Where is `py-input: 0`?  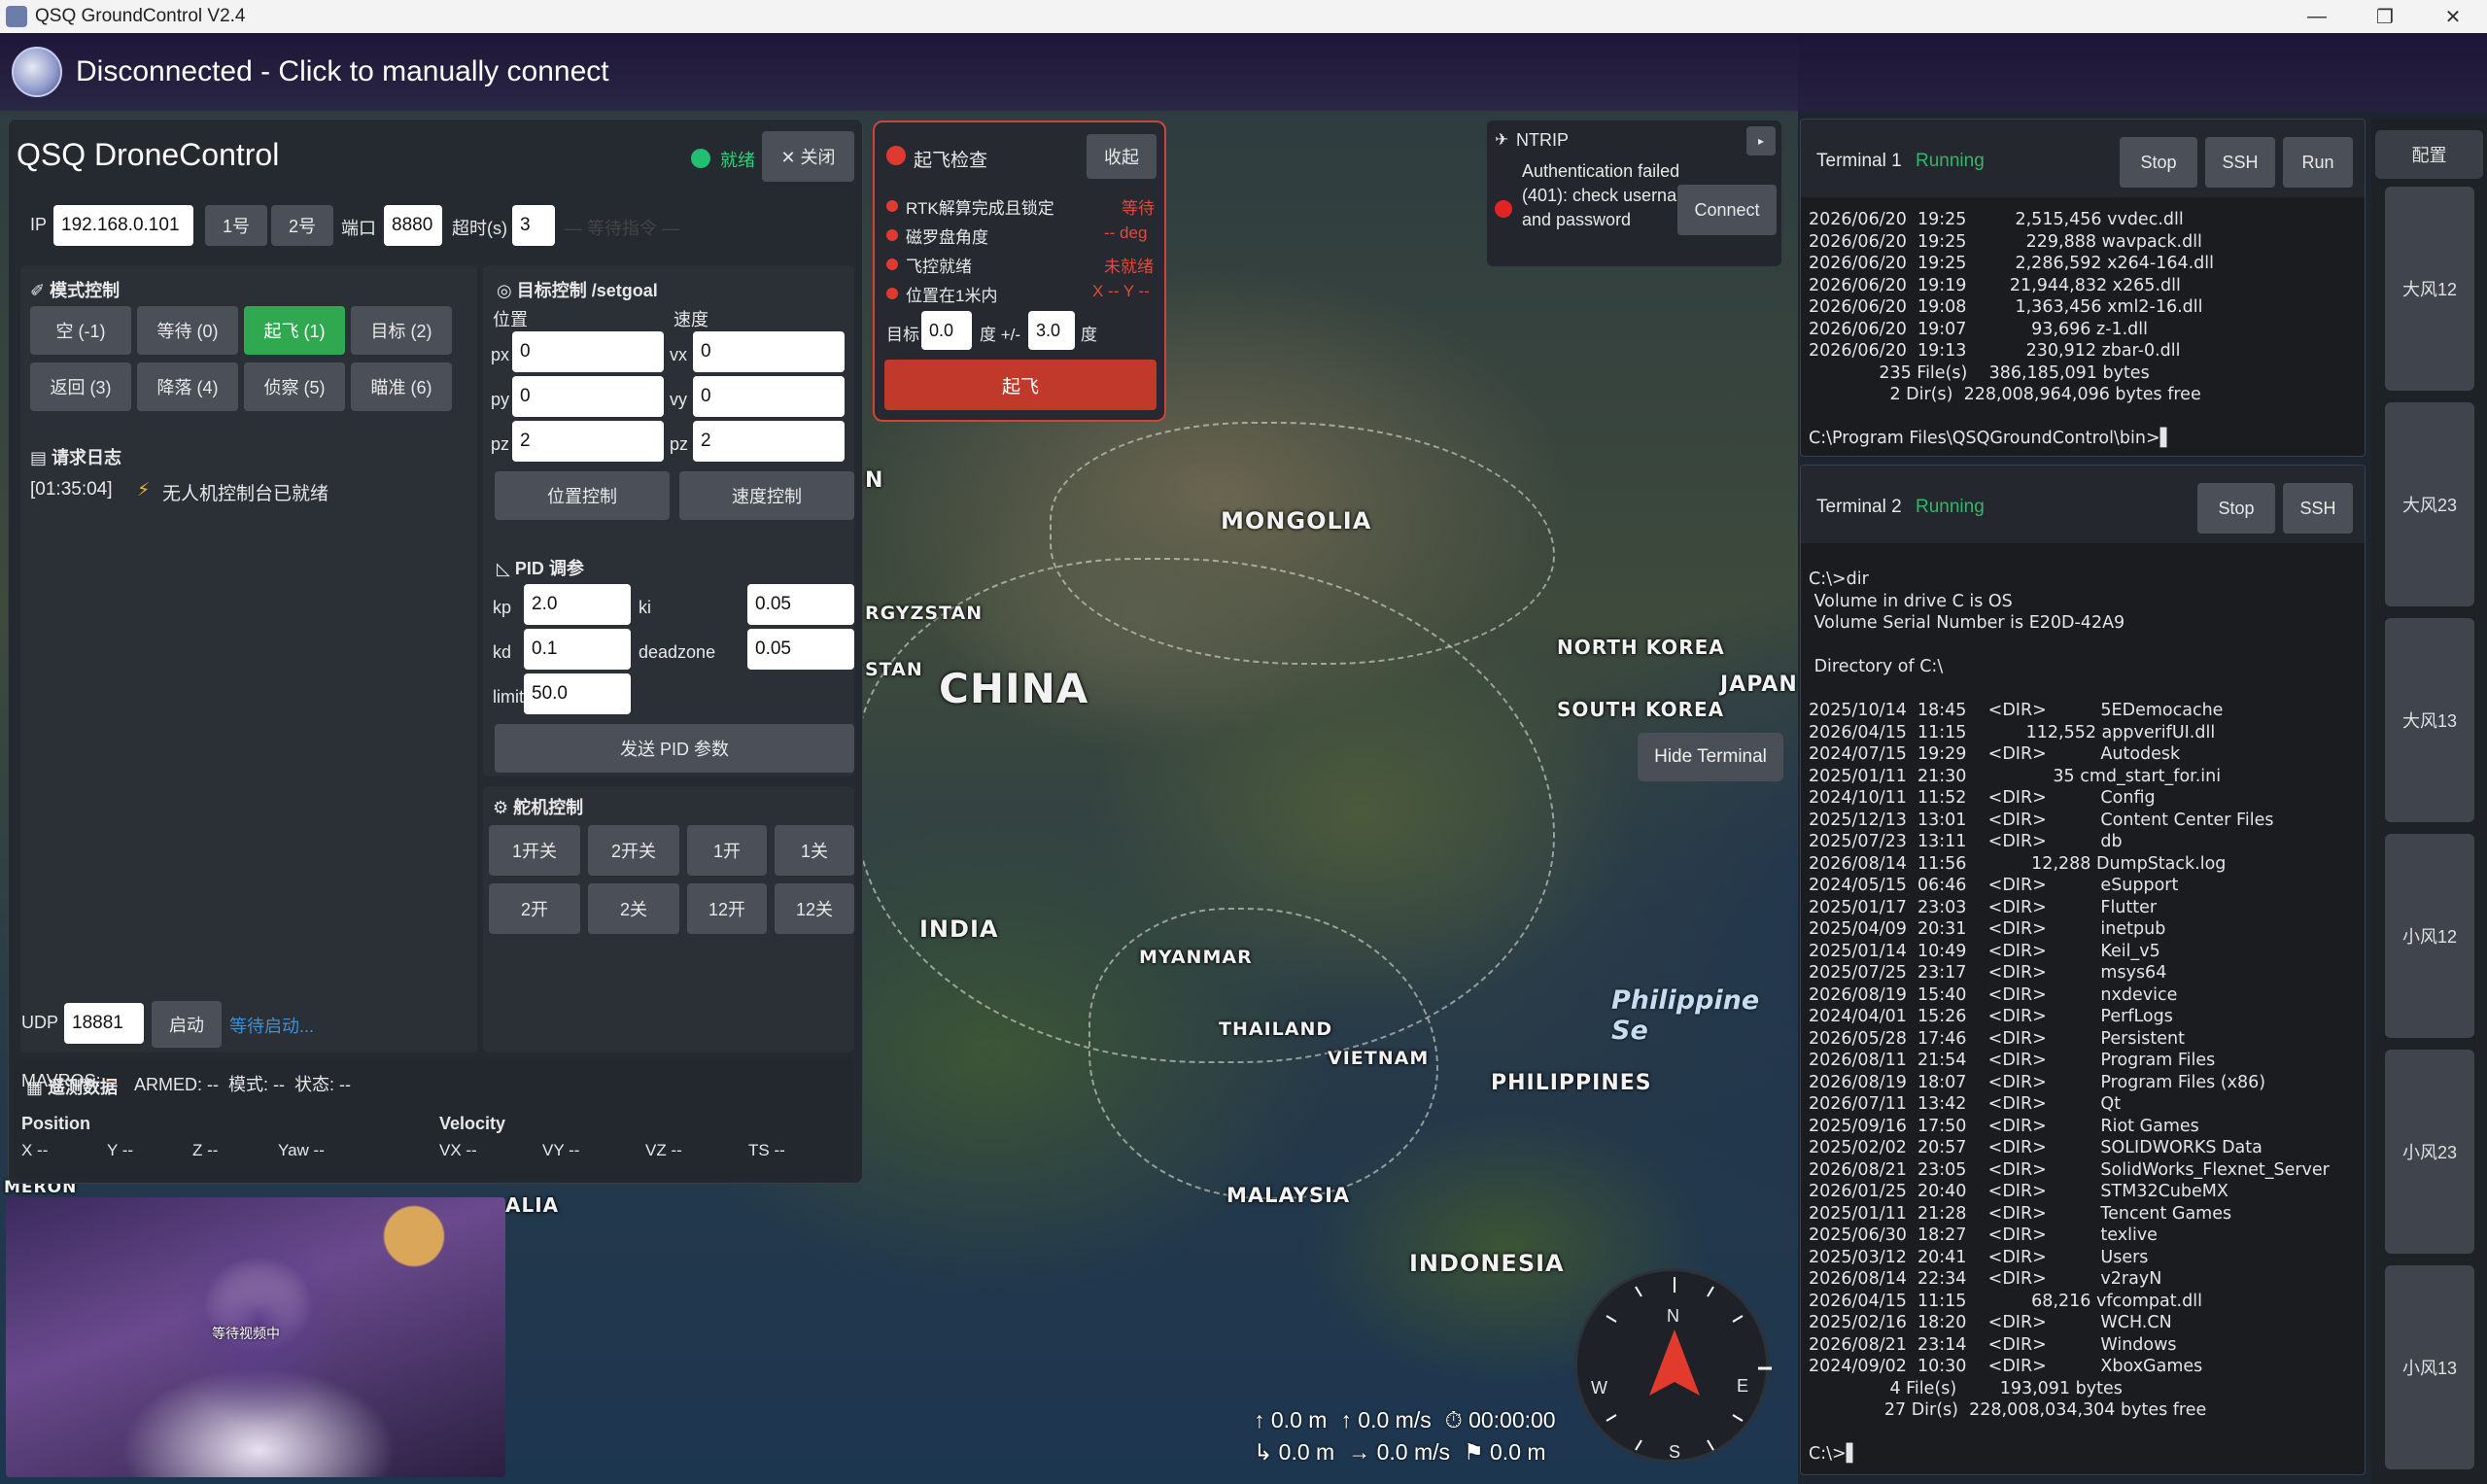 py-input: 0 is located at coordinates (588, 396).